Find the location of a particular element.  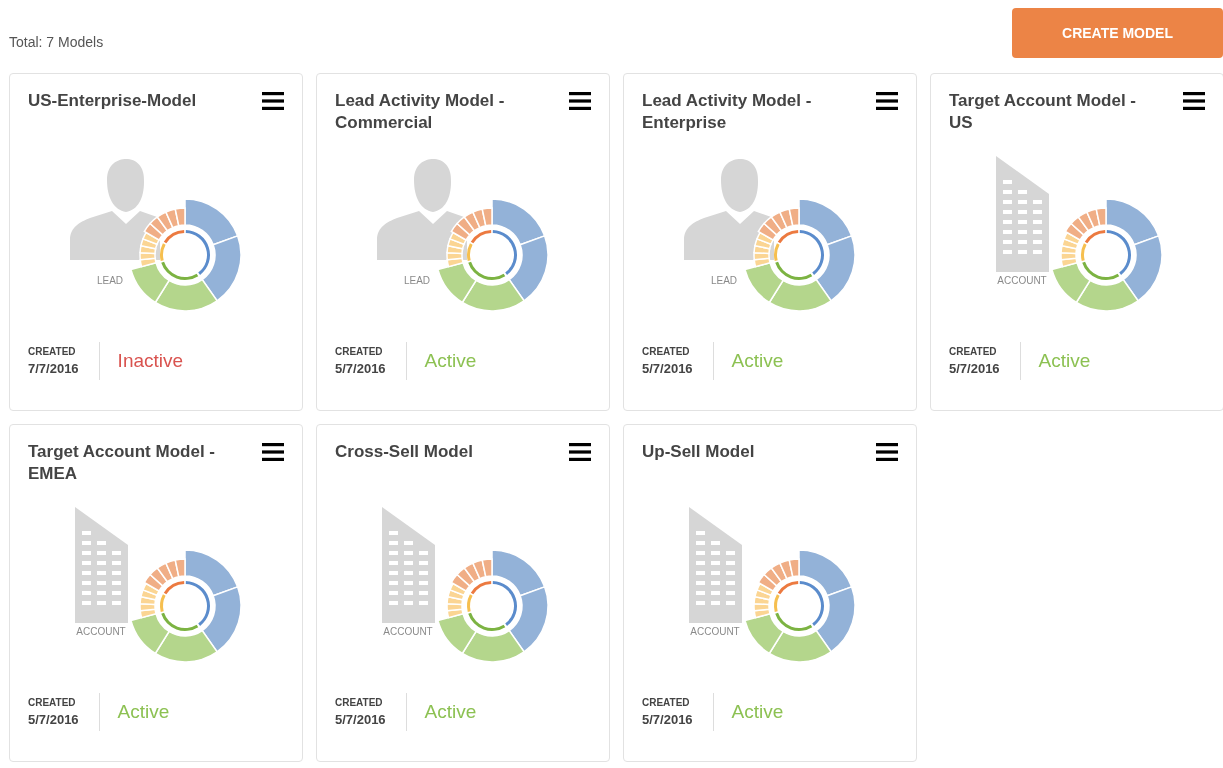

model-title: Target Account Model - EMEA is located at coordinates (122, 463).